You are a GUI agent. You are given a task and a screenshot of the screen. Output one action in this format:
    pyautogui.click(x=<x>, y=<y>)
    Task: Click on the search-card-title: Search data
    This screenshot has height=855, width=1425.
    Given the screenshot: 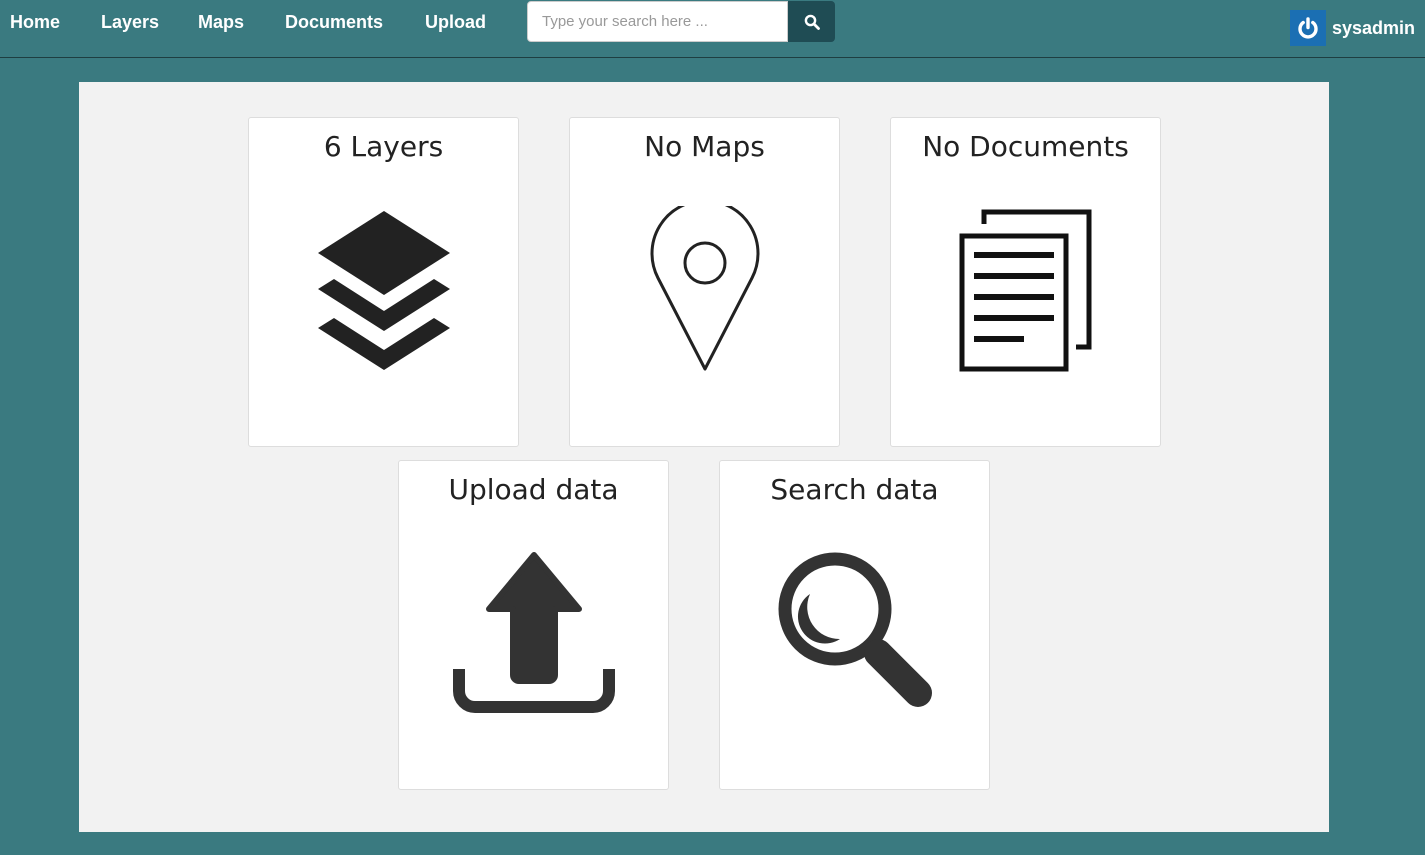 What is the action you would take?
    pyautogui.click(x=854, y=489)
    